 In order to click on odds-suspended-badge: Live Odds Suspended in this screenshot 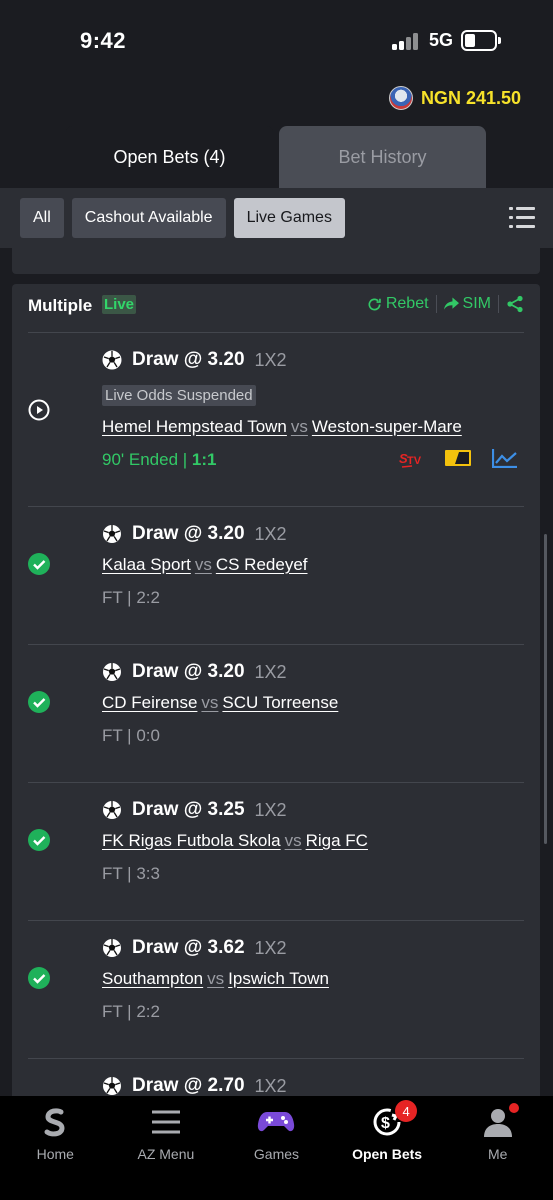, I will do `click(179, 395)`.